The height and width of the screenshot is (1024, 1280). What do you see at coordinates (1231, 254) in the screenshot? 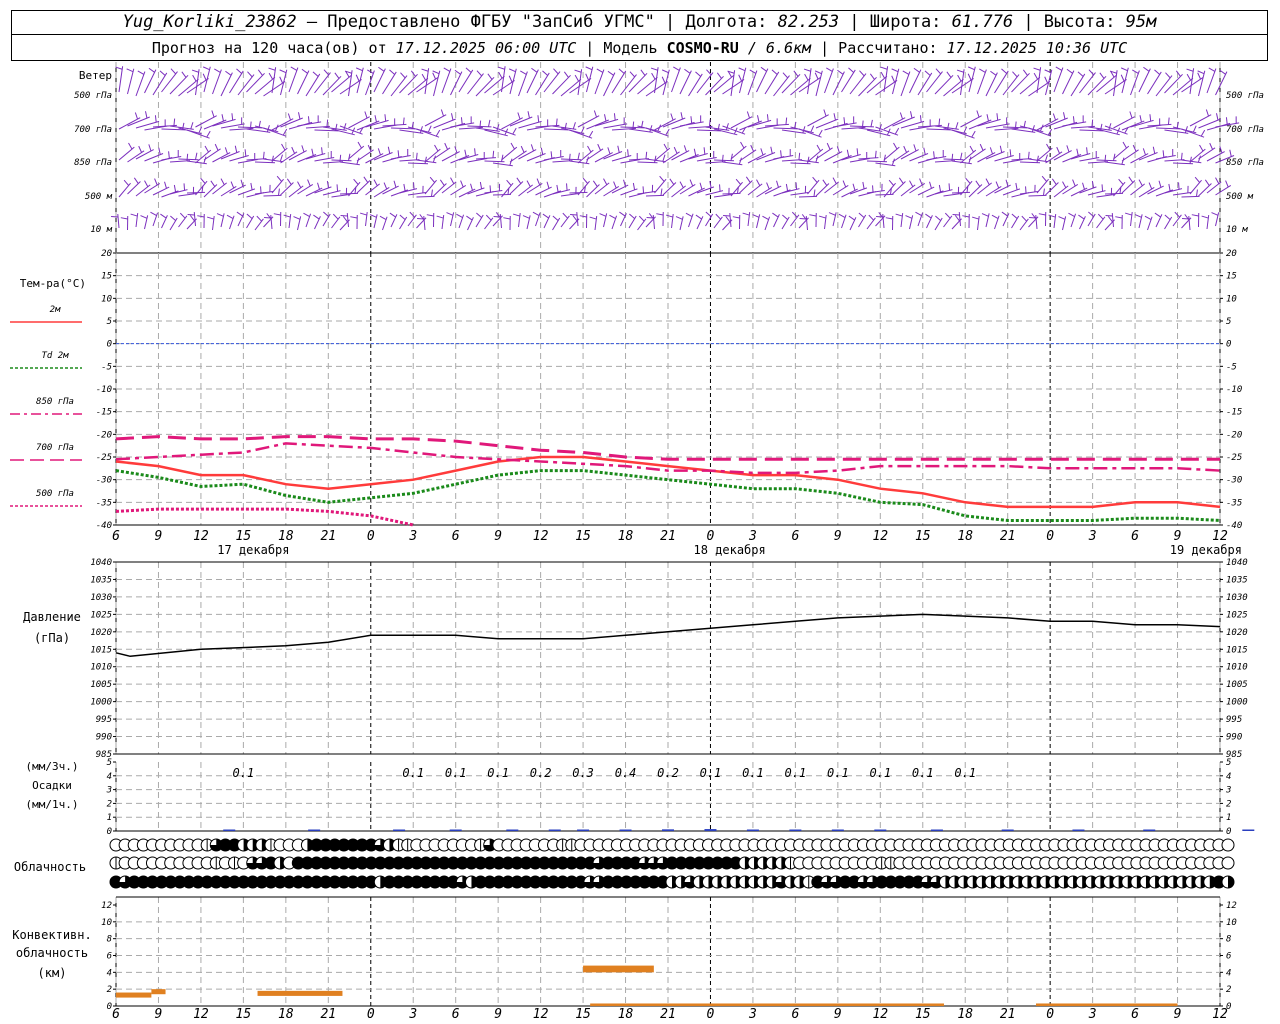
I see `temp-axis-tick-right: 20` at bounding box center [1231, 254].